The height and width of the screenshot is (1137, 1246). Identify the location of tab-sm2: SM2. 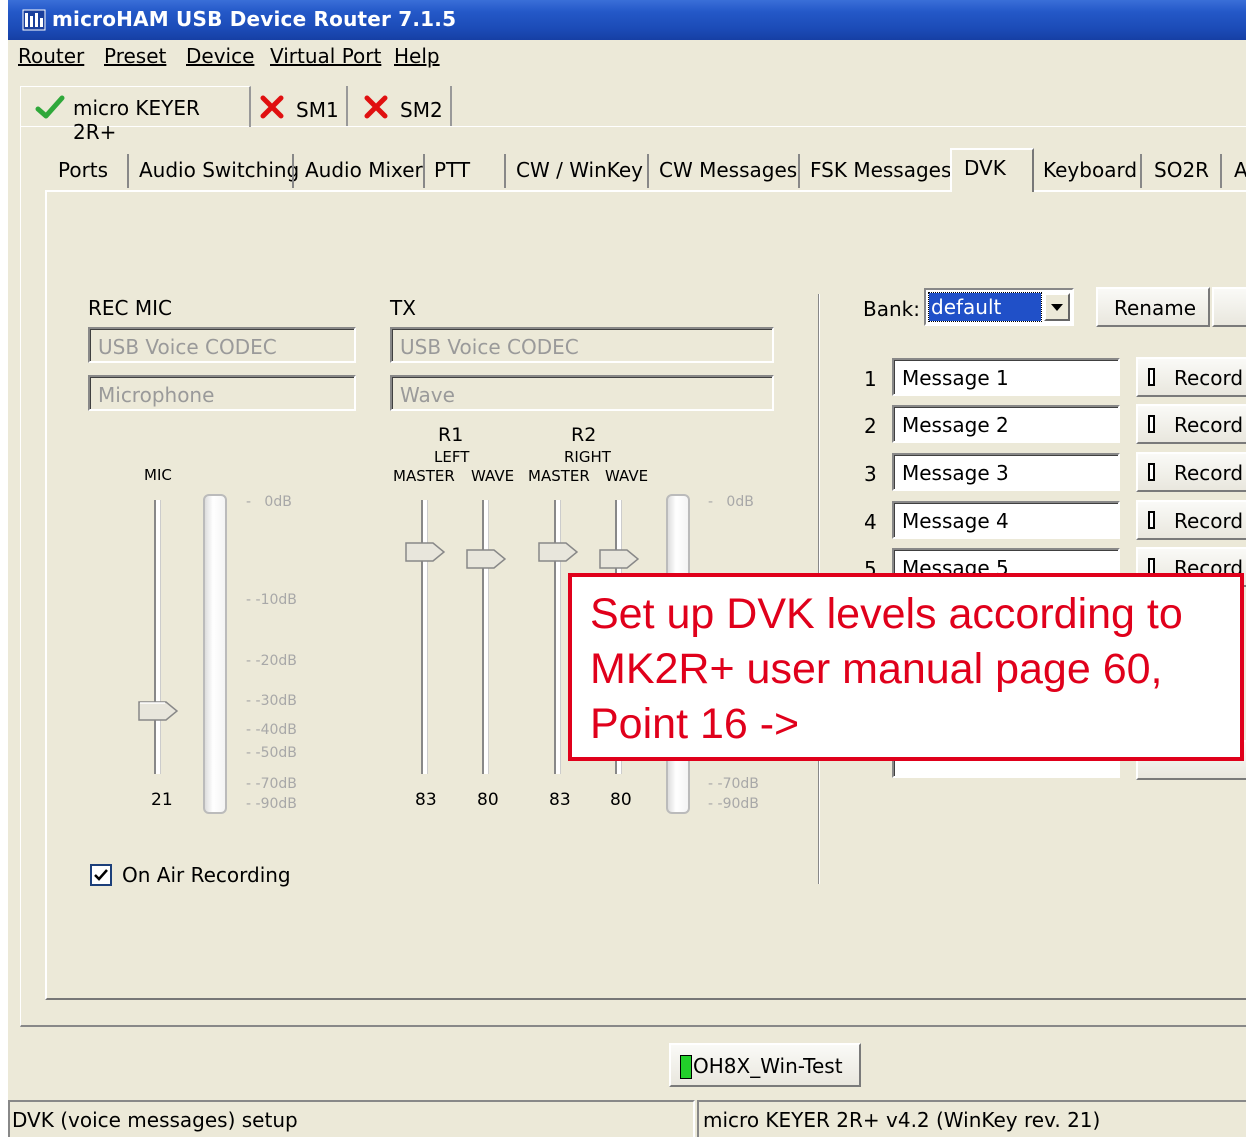
(403, 106).